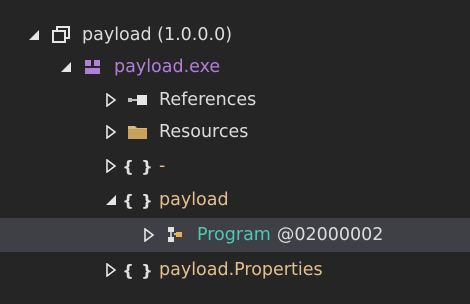  What do you see at coordinates (167, 67) in the screenshot?
I see `module-label: payload.exe` at bounding box center [167, 67].